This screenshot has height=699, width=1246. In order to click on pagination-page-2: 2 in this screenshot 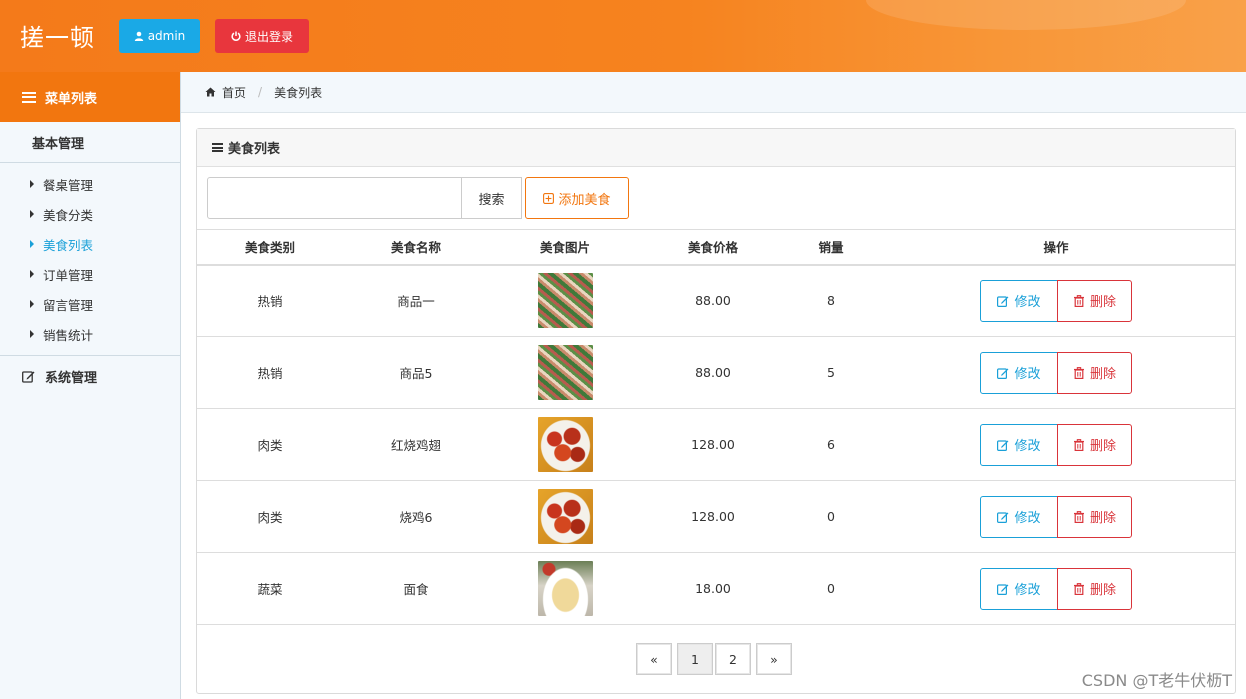, I will do `click(733, 659)`.